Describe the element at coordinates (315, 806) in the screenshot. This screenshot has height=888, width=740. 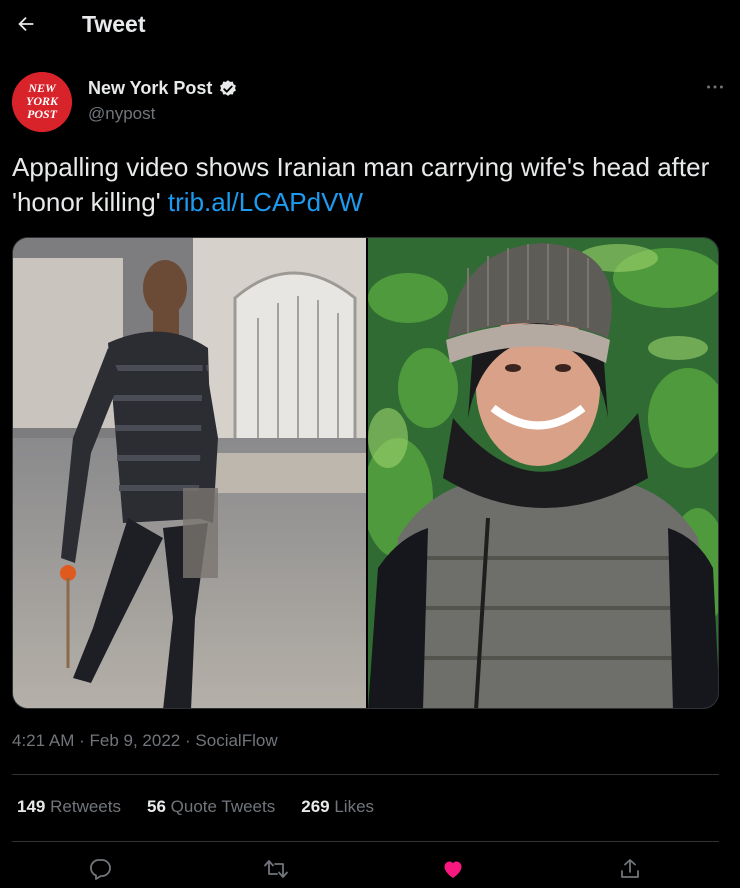
I see `likes-count: 269` at that location.